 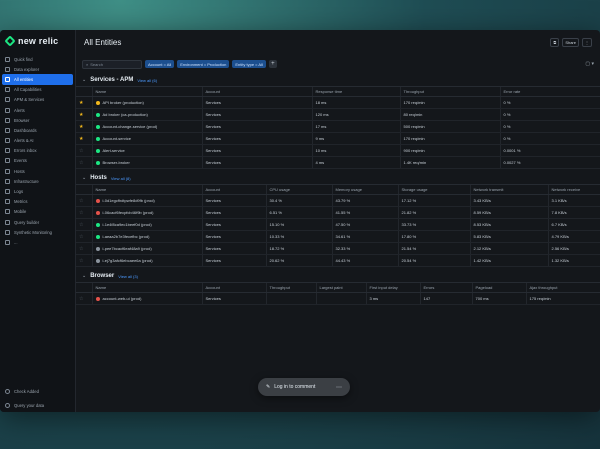 What do you see at coordinates (146, 248) in the screenshot?
I see `entity-name-cell: i-pee7bcacf6eaf48a9 (prod)` at bounding box center [146, 248].